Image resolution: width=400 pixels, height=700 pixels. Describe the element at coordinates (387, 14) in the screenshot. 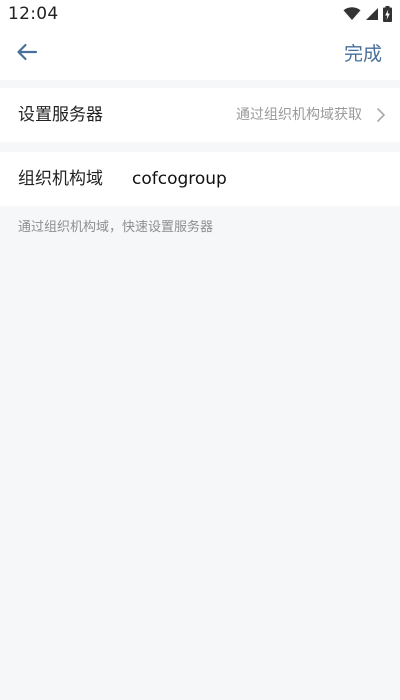

I see `battery-charging-icon` at that location.